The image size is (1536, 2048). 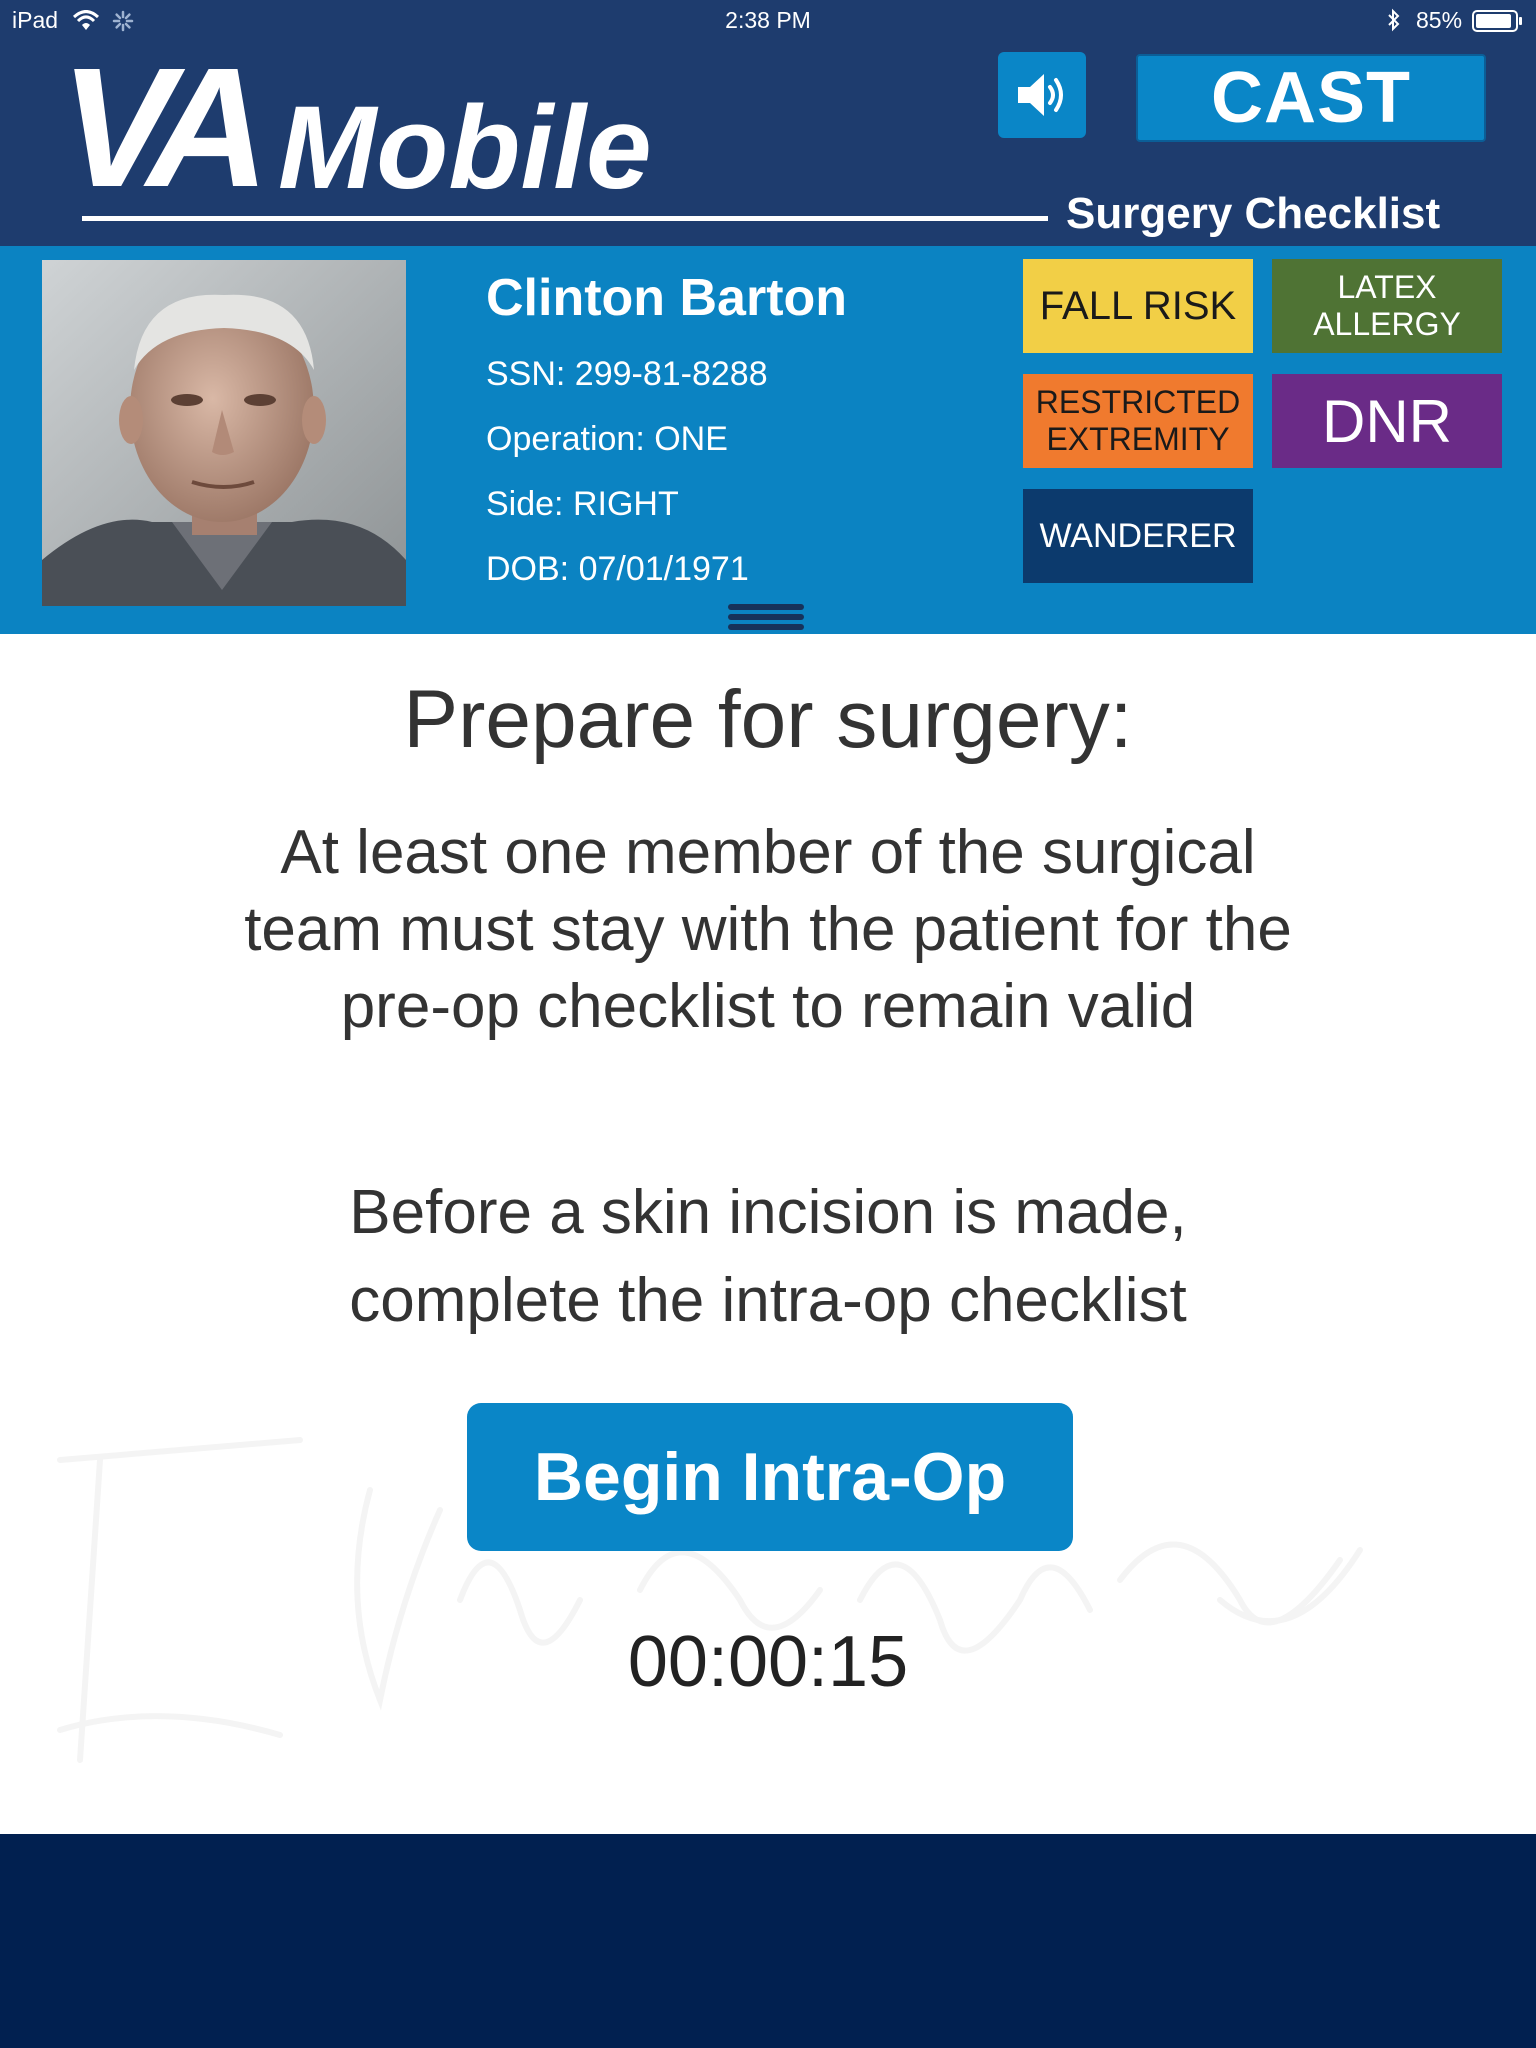 What do you see at coordinates (768, 929) in the screenshot?
I see `instruction-line: team must stay with the patient for the` at bounding box center [768, 929].